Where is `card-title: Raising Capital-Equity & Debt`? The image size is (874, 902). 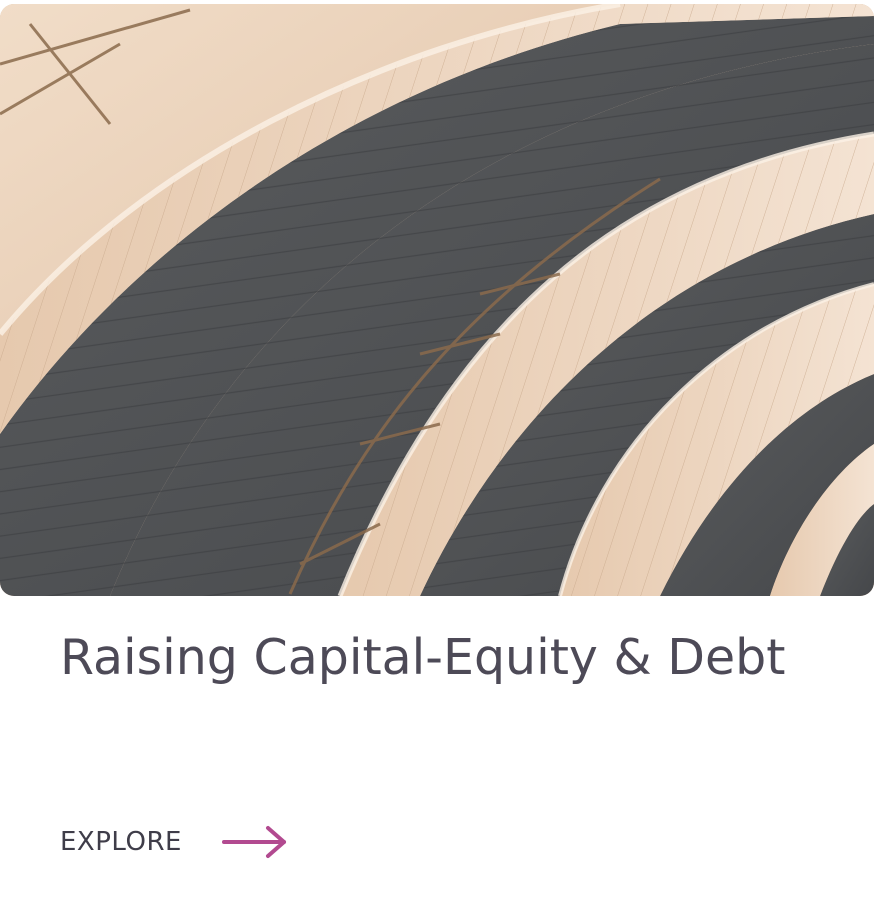 card-title: Raising Capital-Equity & Debt is located at coordinates (423, 657).